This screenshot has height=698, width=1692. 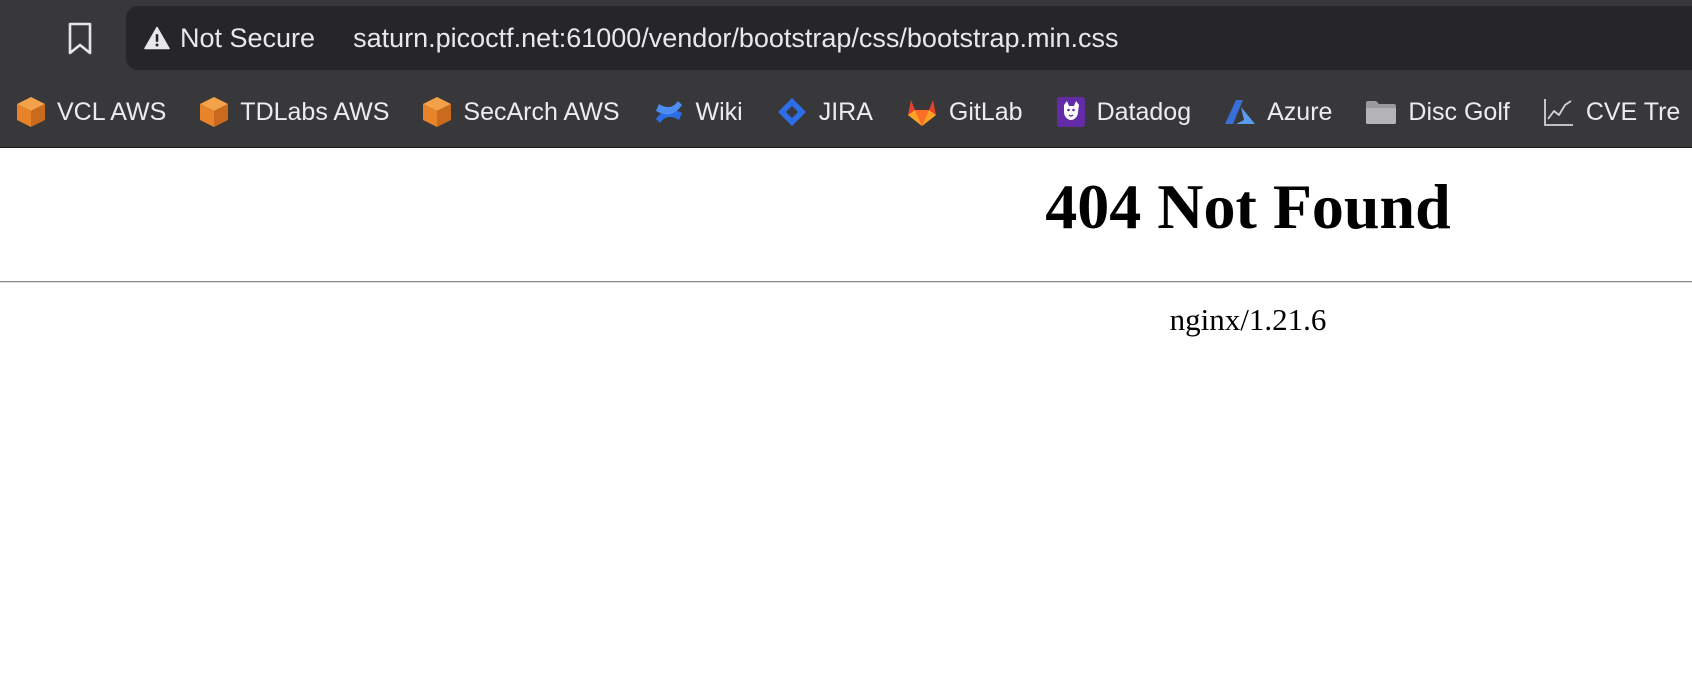 What do you see at coordinates (1240, 112) in the screenshot?
I see `azure-icon` at bounding box center [1240, 112].